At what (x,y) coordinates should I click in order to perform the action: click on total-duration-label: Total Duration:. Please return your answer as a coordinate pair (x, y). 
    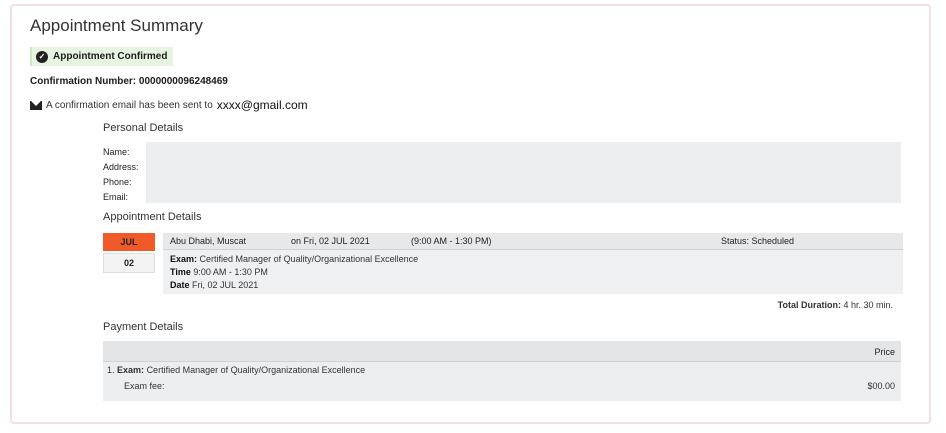
    Looking at the image, I should click on (809, 305).